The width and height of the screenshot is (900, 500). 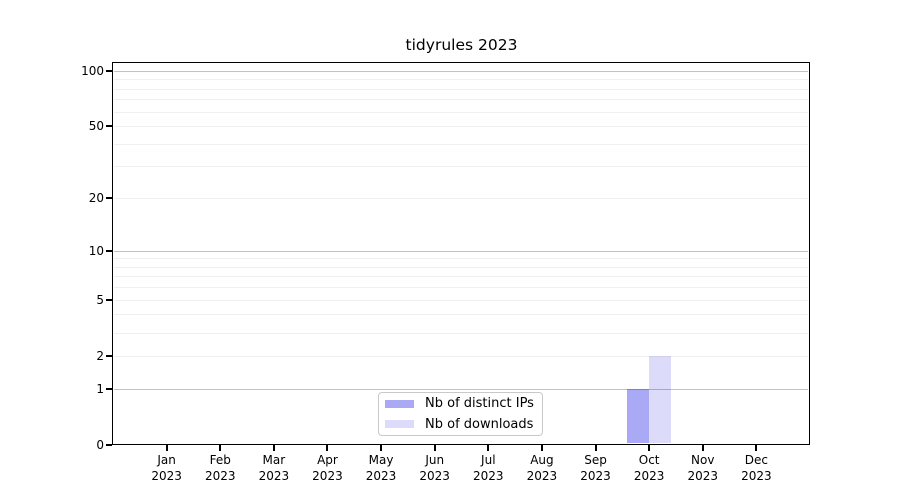 What do you see at coordinates (479, 424) in the screenshot?
I see `legend-label-downloads: Nb of downloads` at bounding box center [479, 424].